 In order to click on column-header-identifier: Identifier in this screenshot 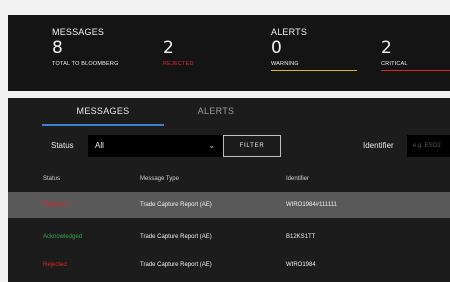, I will do `click(298, 179)`.